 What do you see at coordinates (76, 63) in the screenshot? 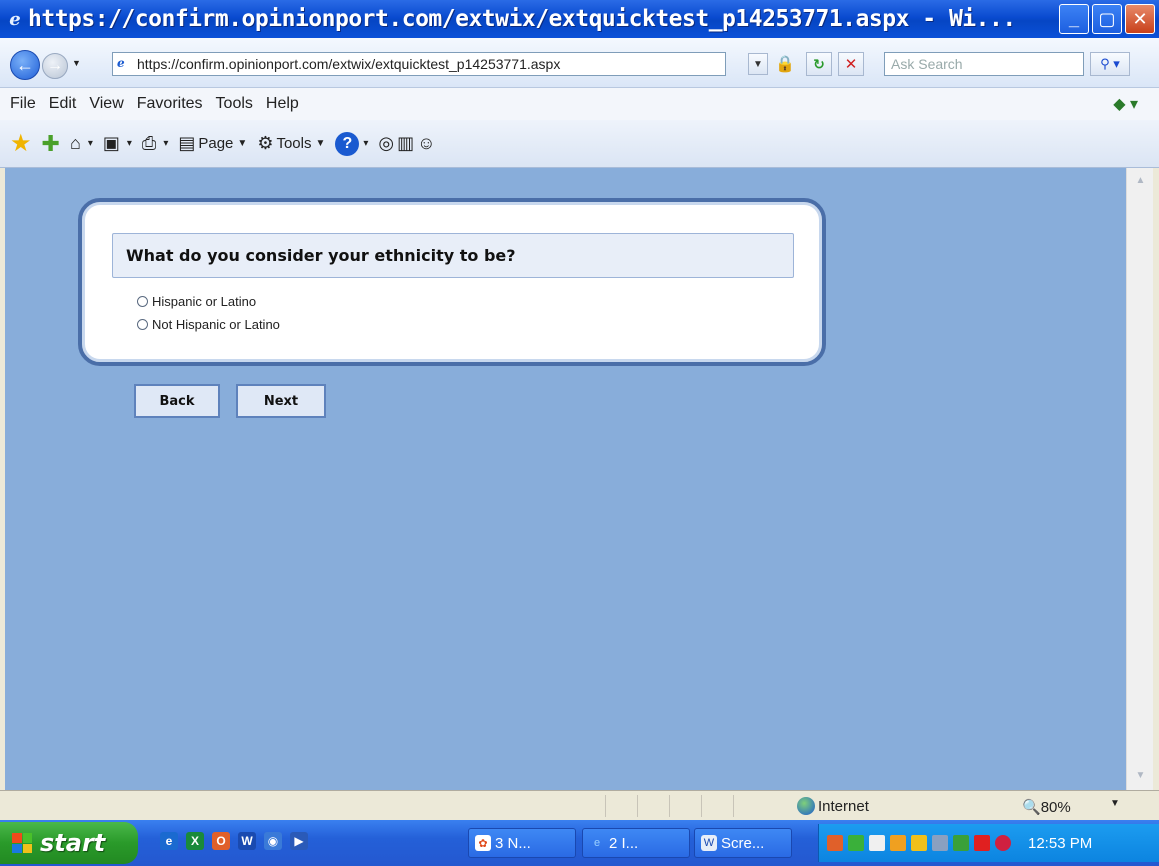
I see `history-dropdown-icon: ▼` at bounding box center [76, 63].